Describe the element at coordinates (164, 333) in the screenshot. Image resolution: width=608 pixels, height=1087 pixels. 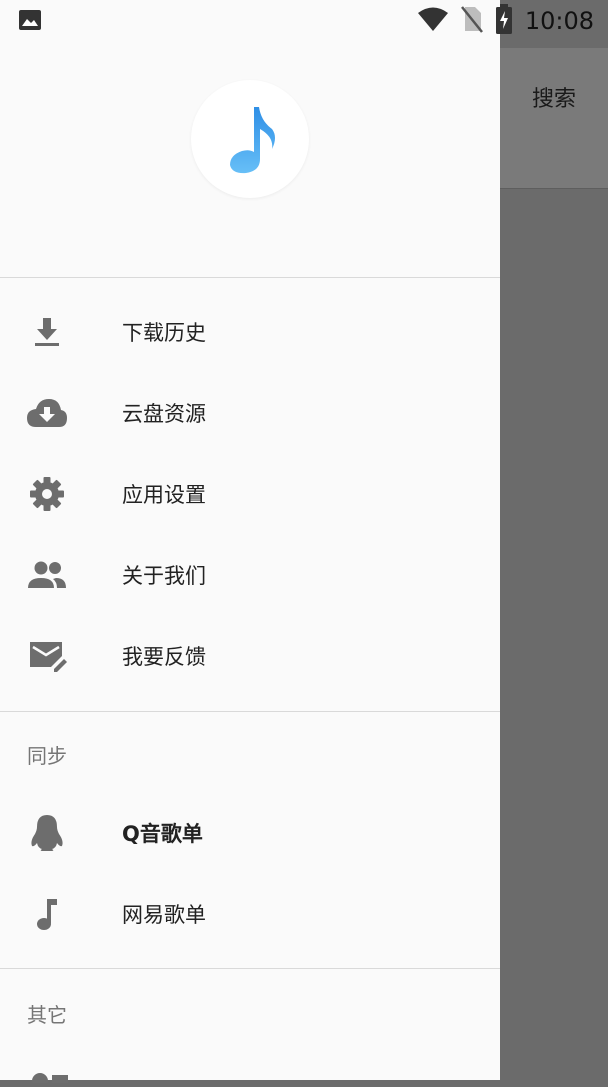
I see `menu-item-label: 下载历史` at that location.